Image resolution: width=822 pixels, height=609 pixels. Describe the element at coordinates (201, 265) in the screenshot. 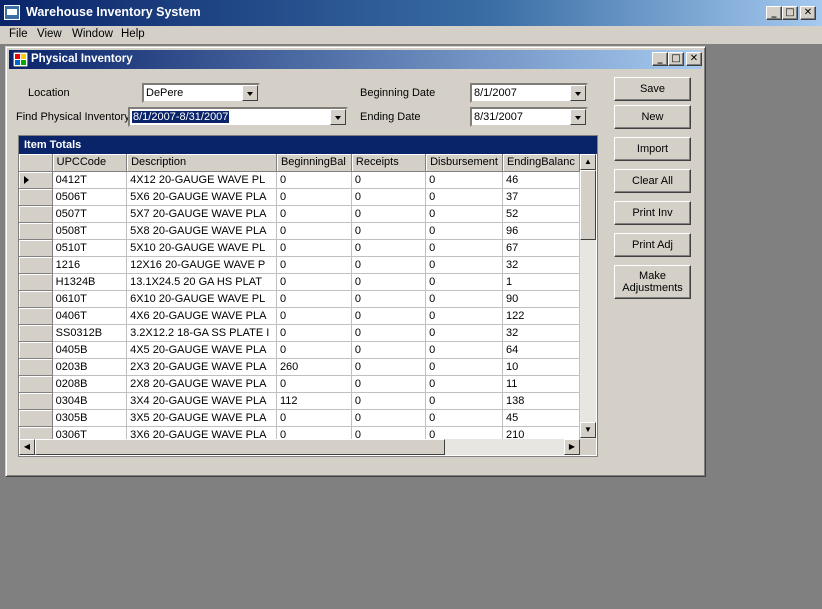

I see `grid-cell: 12X16 20-GAUGE WAVE P` at that location.